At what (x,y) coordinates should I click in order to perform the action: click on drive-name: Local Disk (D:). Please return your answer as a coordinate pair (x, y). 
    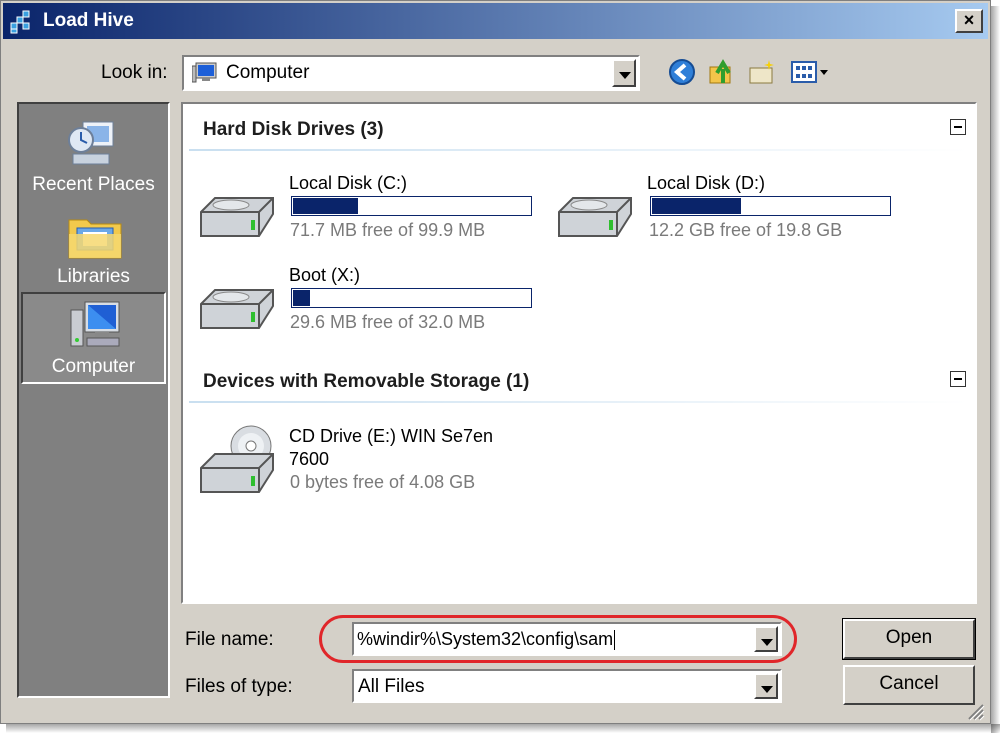
    Looking at the image, I should click on (706, 183).